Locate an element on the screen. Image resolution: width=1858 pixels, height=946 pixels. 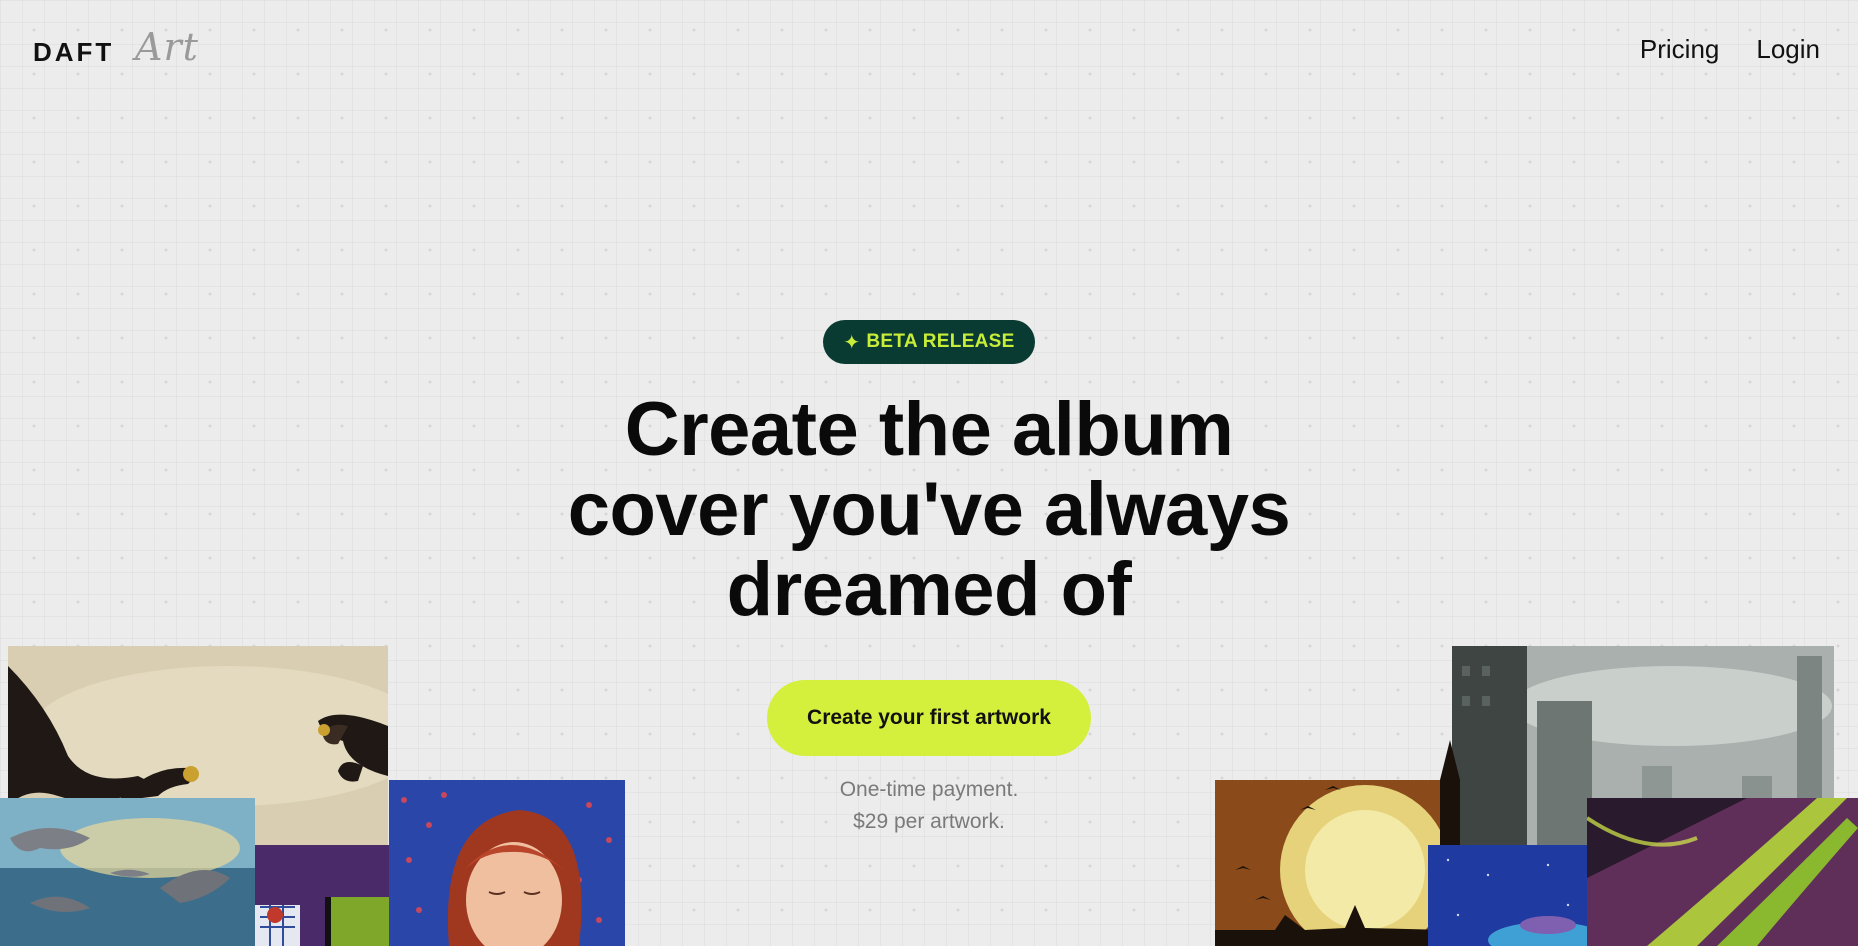
nav-pricing: Pricing is located at coordinates (1679, 49).